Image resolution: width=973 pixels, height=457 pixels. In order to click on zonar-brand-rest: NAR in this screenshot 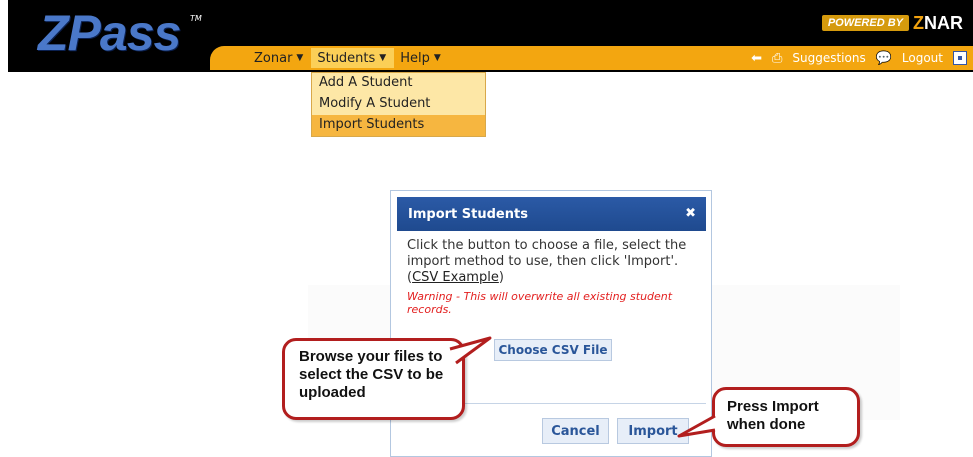, I will do `click(943, 22)`.